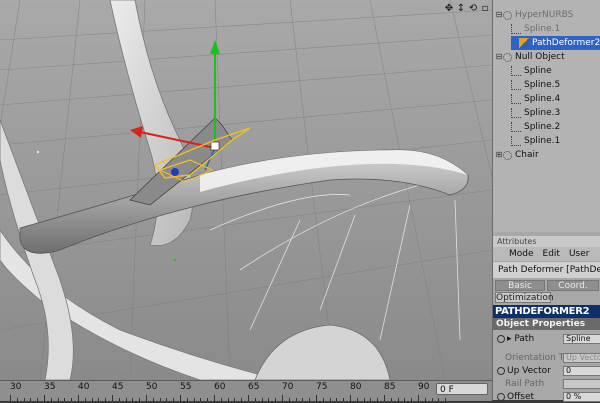  What do you see at coordinates (542, 311) in the screenshot?
I see `banner-text: PATHDEFORMER2` at bounding box center [542, 311].